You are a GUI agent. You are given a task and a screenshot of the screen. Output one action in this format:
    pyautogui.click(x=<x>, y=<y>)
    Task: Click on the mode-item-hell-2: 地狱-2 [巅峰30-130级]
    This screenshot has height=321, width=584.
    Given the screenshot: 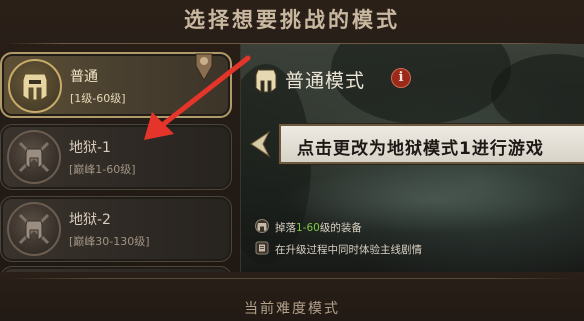 What is the action you would take?
    pyautogui.click(x=116, y=229)
    